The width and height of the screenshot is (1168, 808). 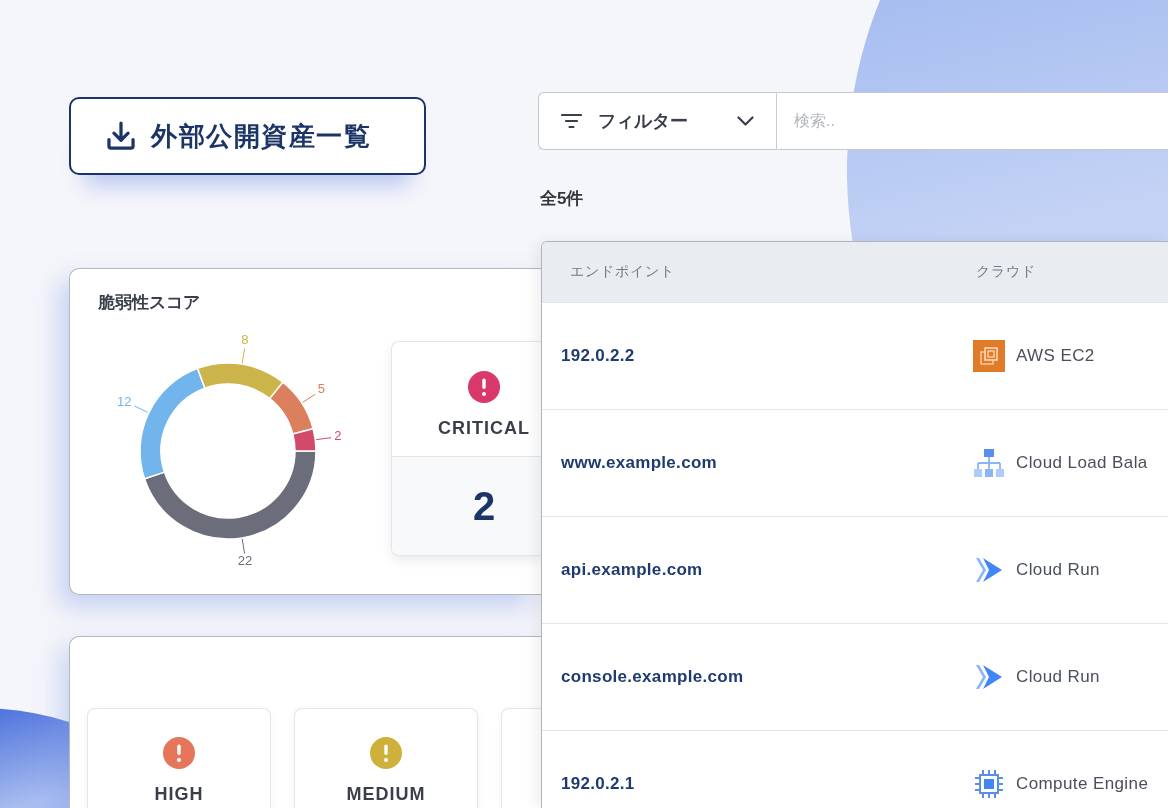 I want to click on stacked-squares-icon, so click(x=989, y=356).